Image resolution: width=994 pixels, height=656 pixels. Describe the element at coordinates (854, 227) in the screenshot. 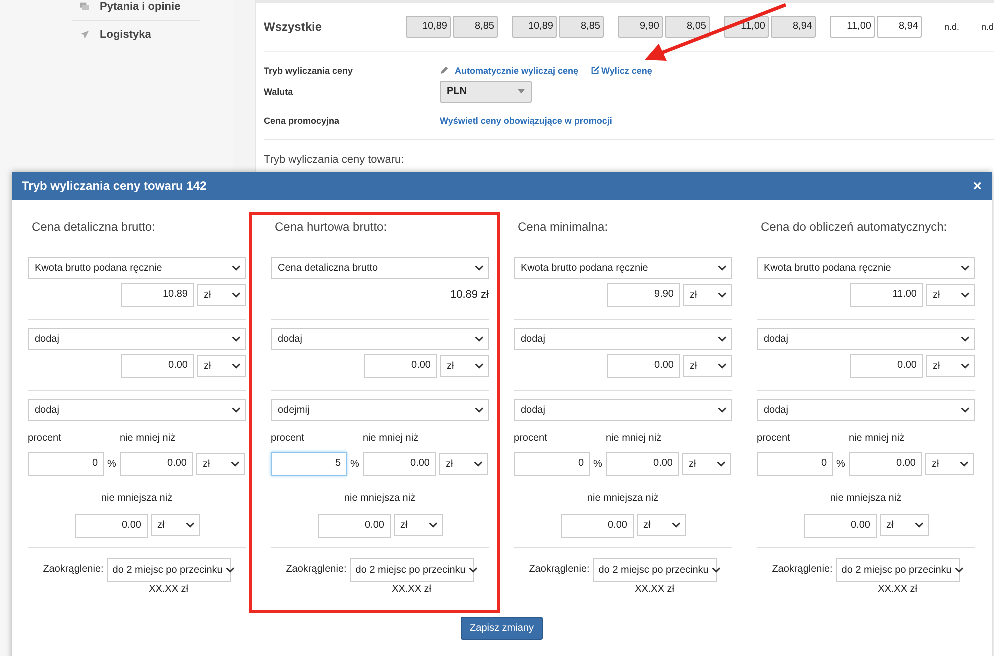

I see `column-title: Cena do obliczeń automatycznych:` at that location.